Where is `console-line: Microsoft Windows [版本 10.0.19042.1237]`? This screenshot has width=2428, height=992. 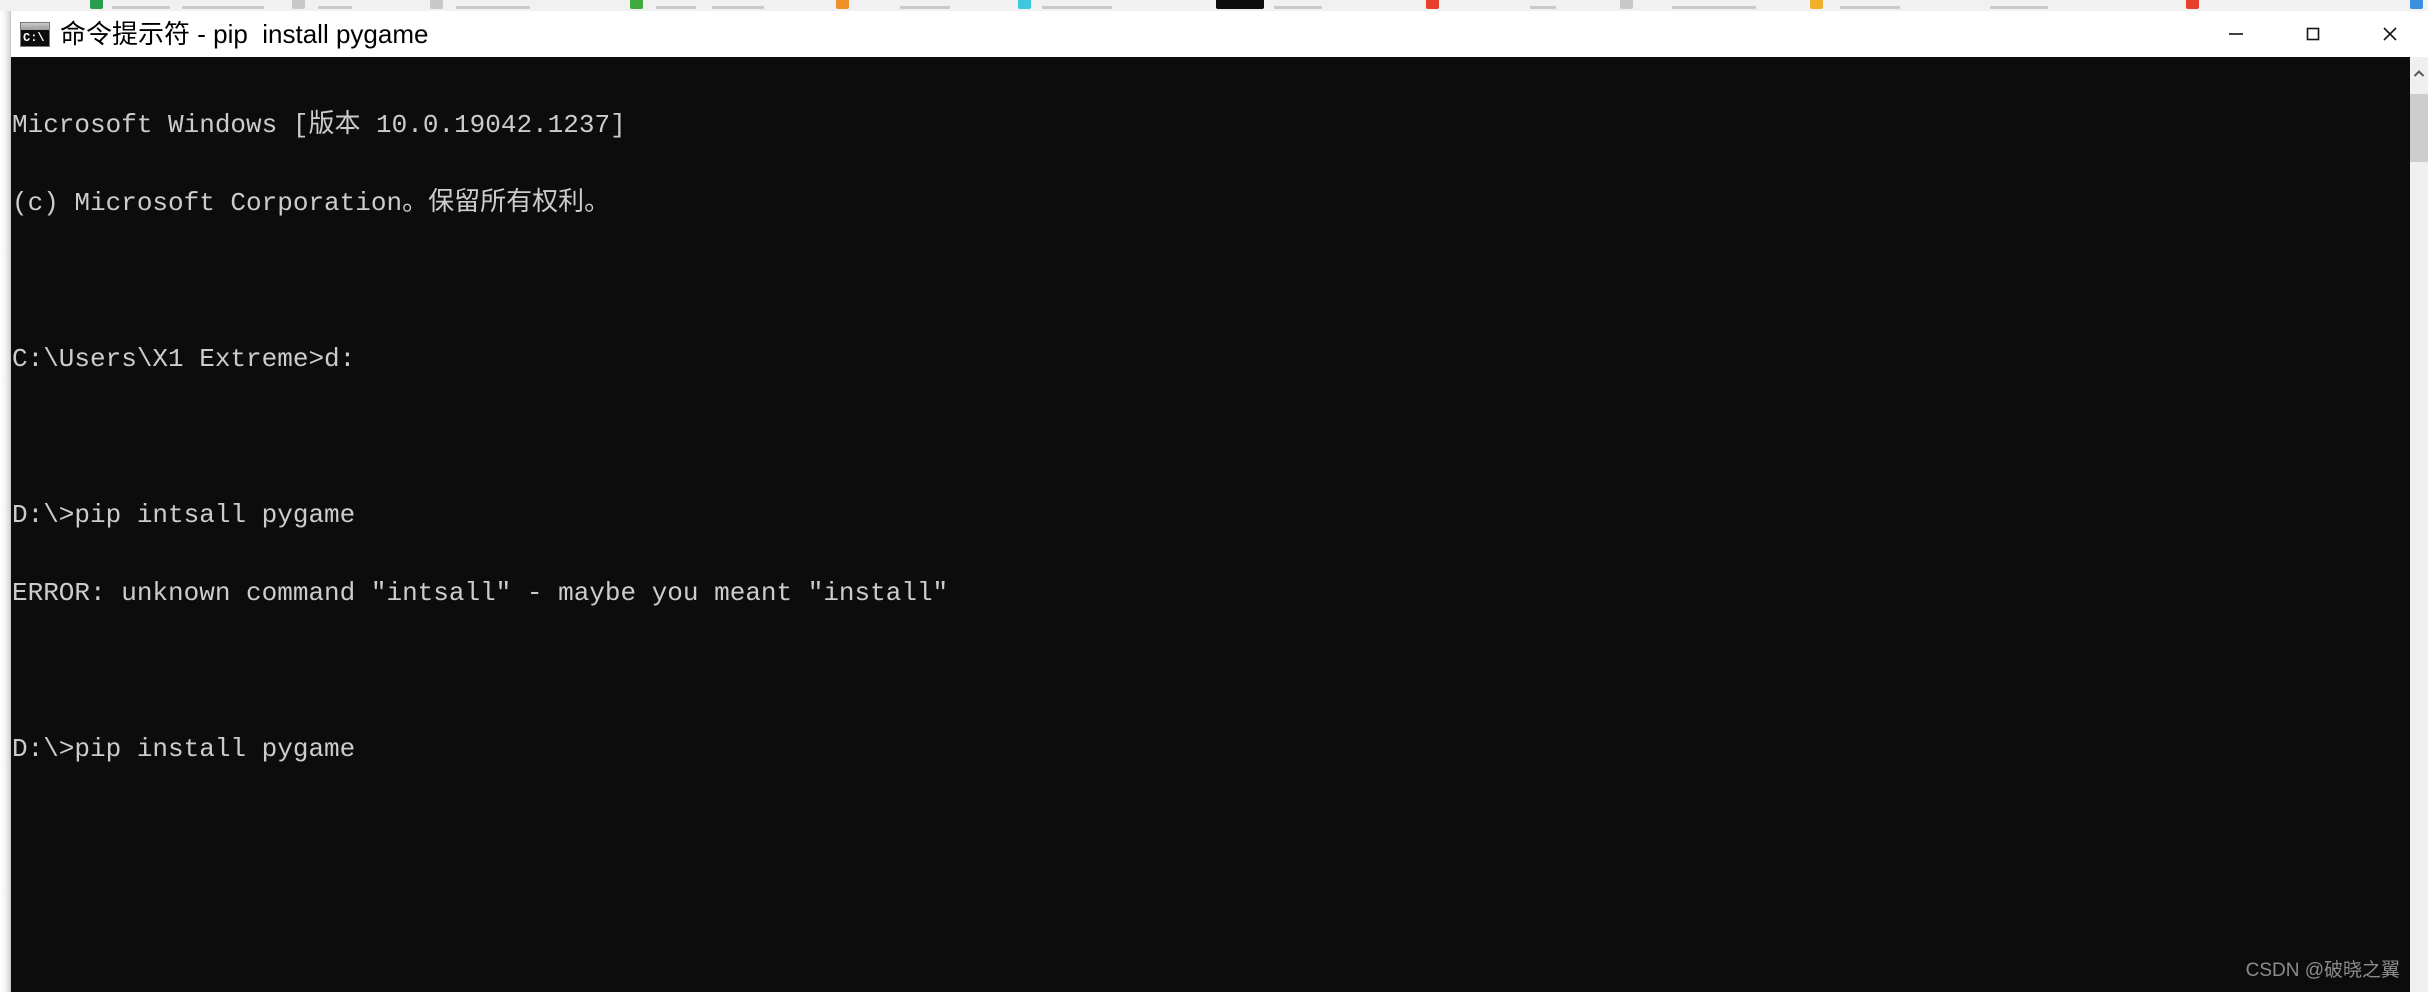
console-line: Microsoft Windows [版本 10.0.19042.1237] is located at coordinates (319, 125).